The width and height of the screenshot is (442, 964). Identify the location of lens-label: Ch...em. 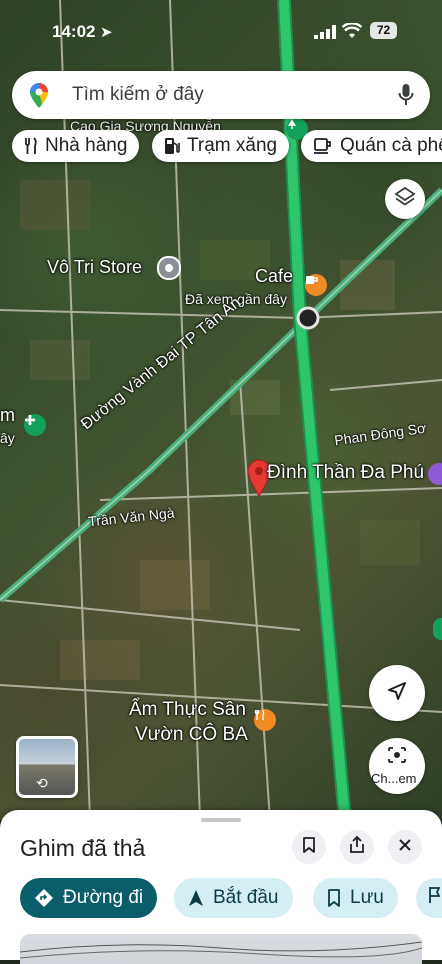
(394, 778).